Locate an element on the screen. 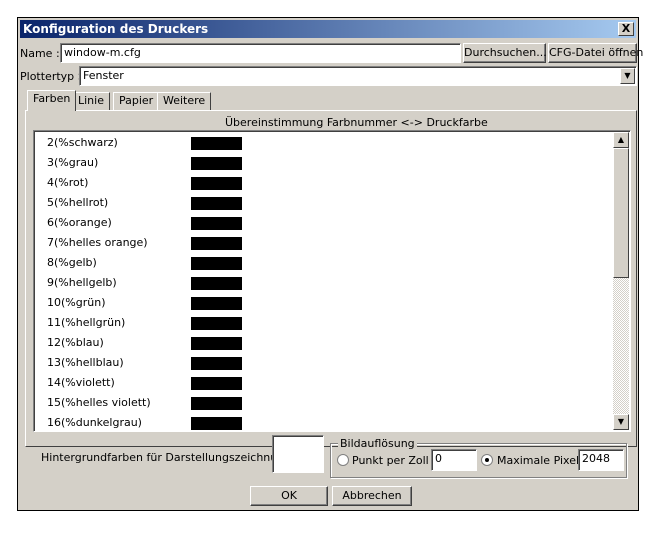 This screenshot has height=550, width=672. color-row-label: 14(%violett) is located at coordinates (81, 382).